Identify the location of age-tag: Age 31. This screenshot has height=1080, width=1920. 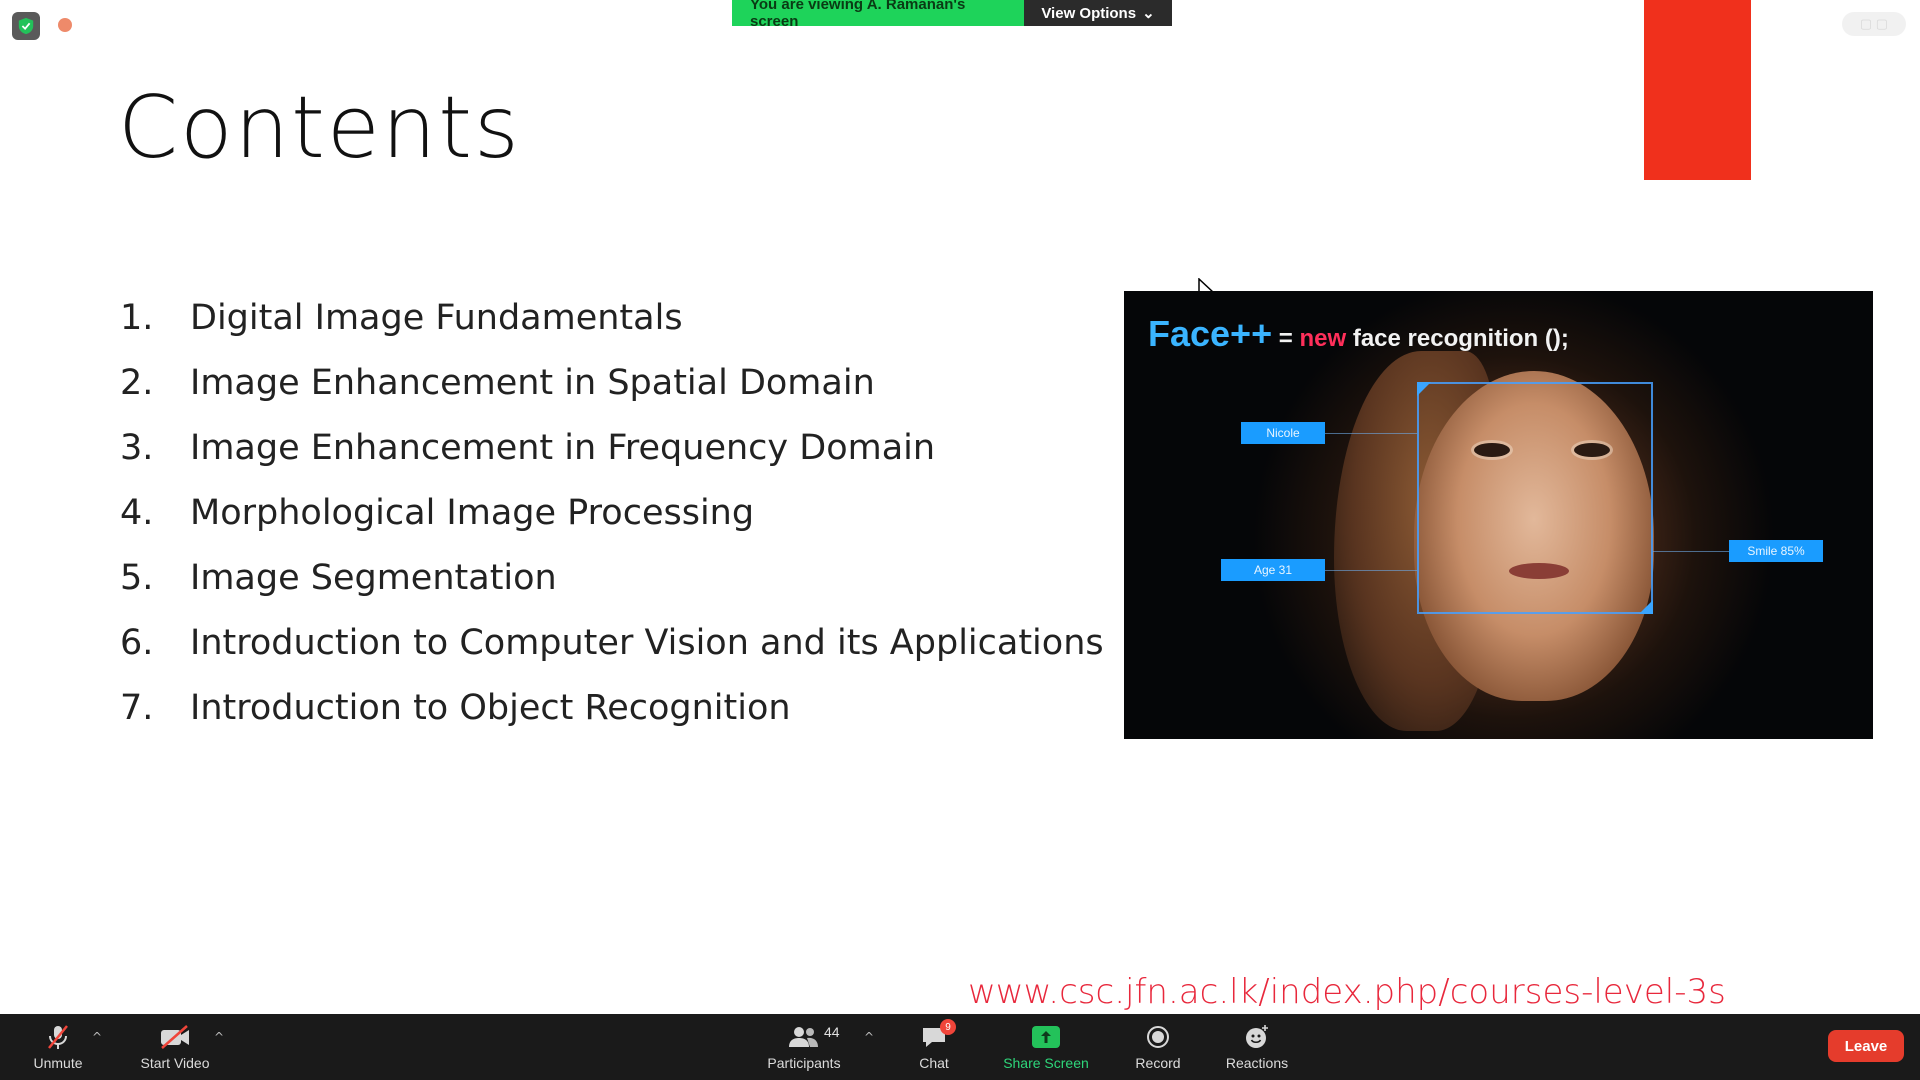
(1273, 570).